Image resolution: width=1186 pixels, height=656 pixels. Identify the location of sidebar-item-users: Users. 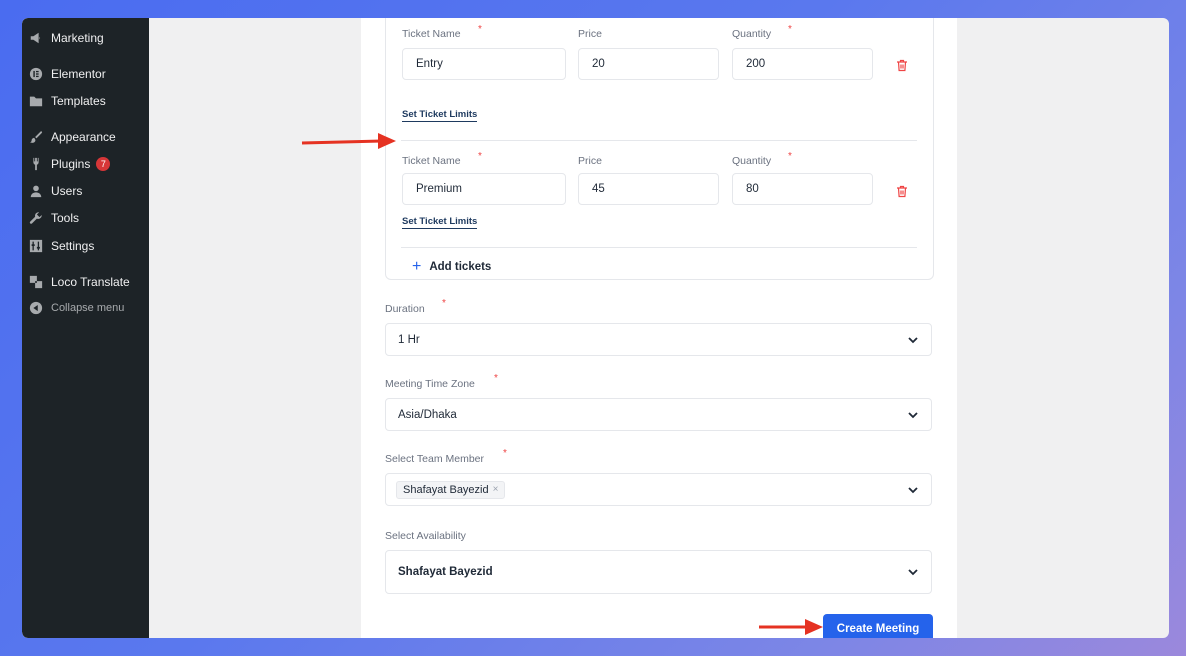
(85, 191).